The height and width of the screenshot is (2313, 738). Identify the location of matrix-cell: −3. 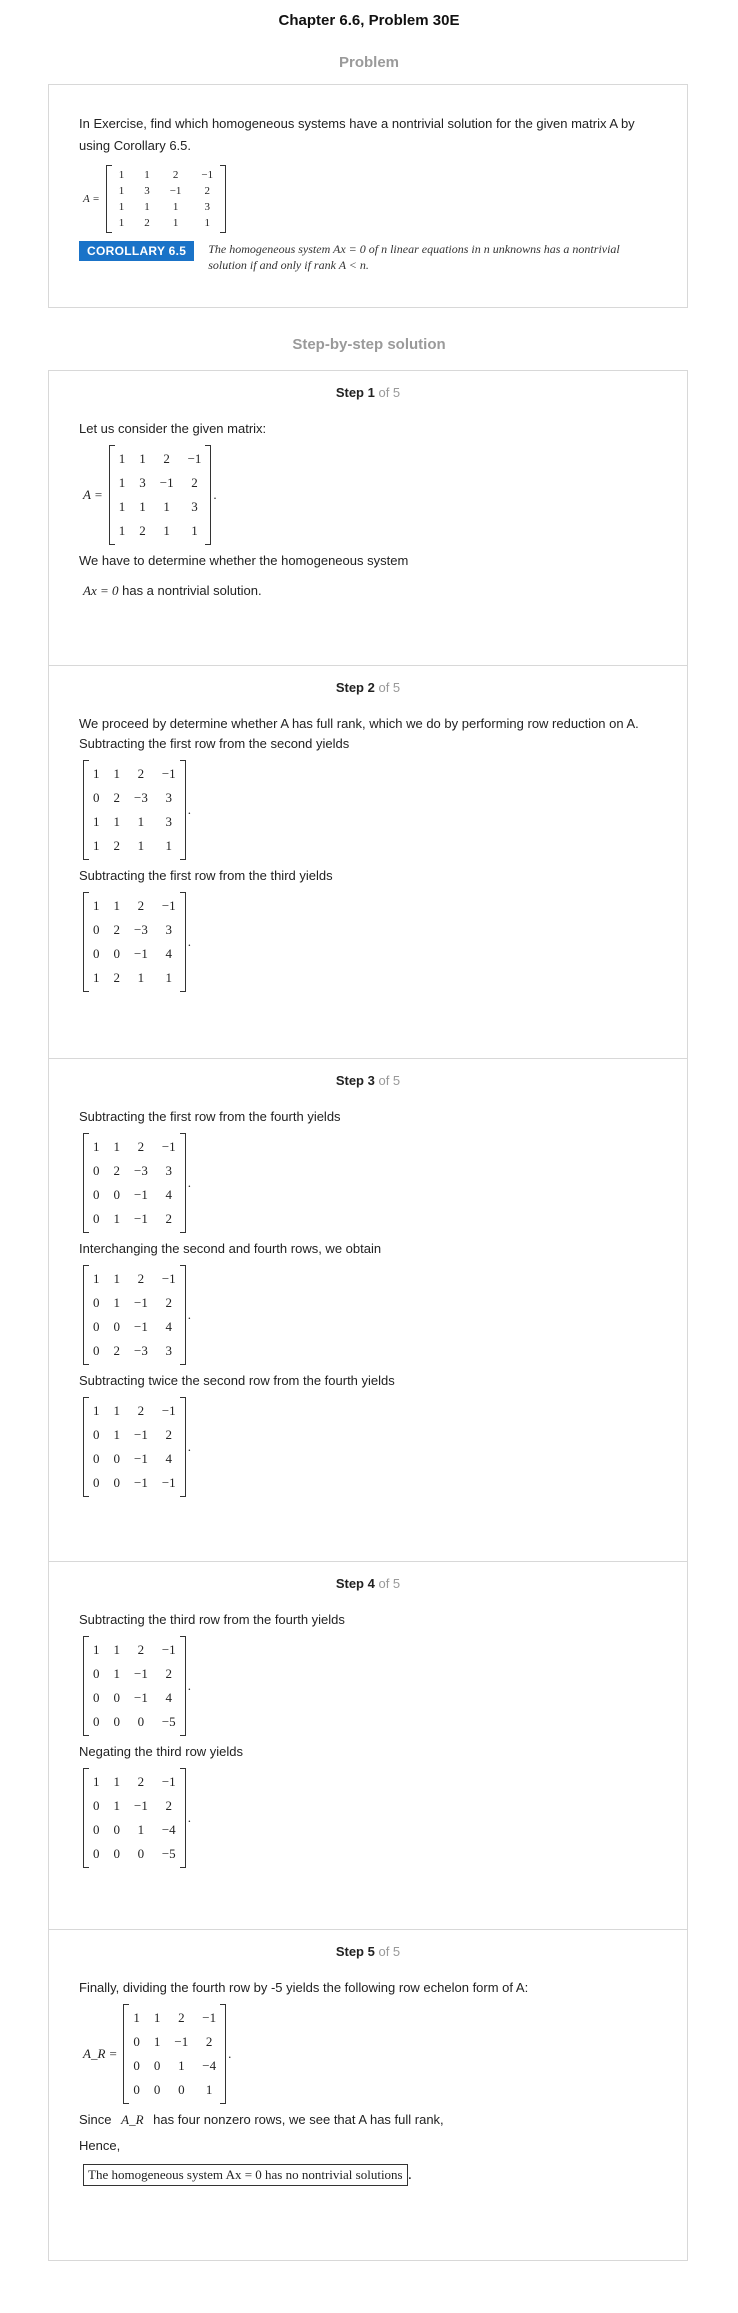
(141, 929).